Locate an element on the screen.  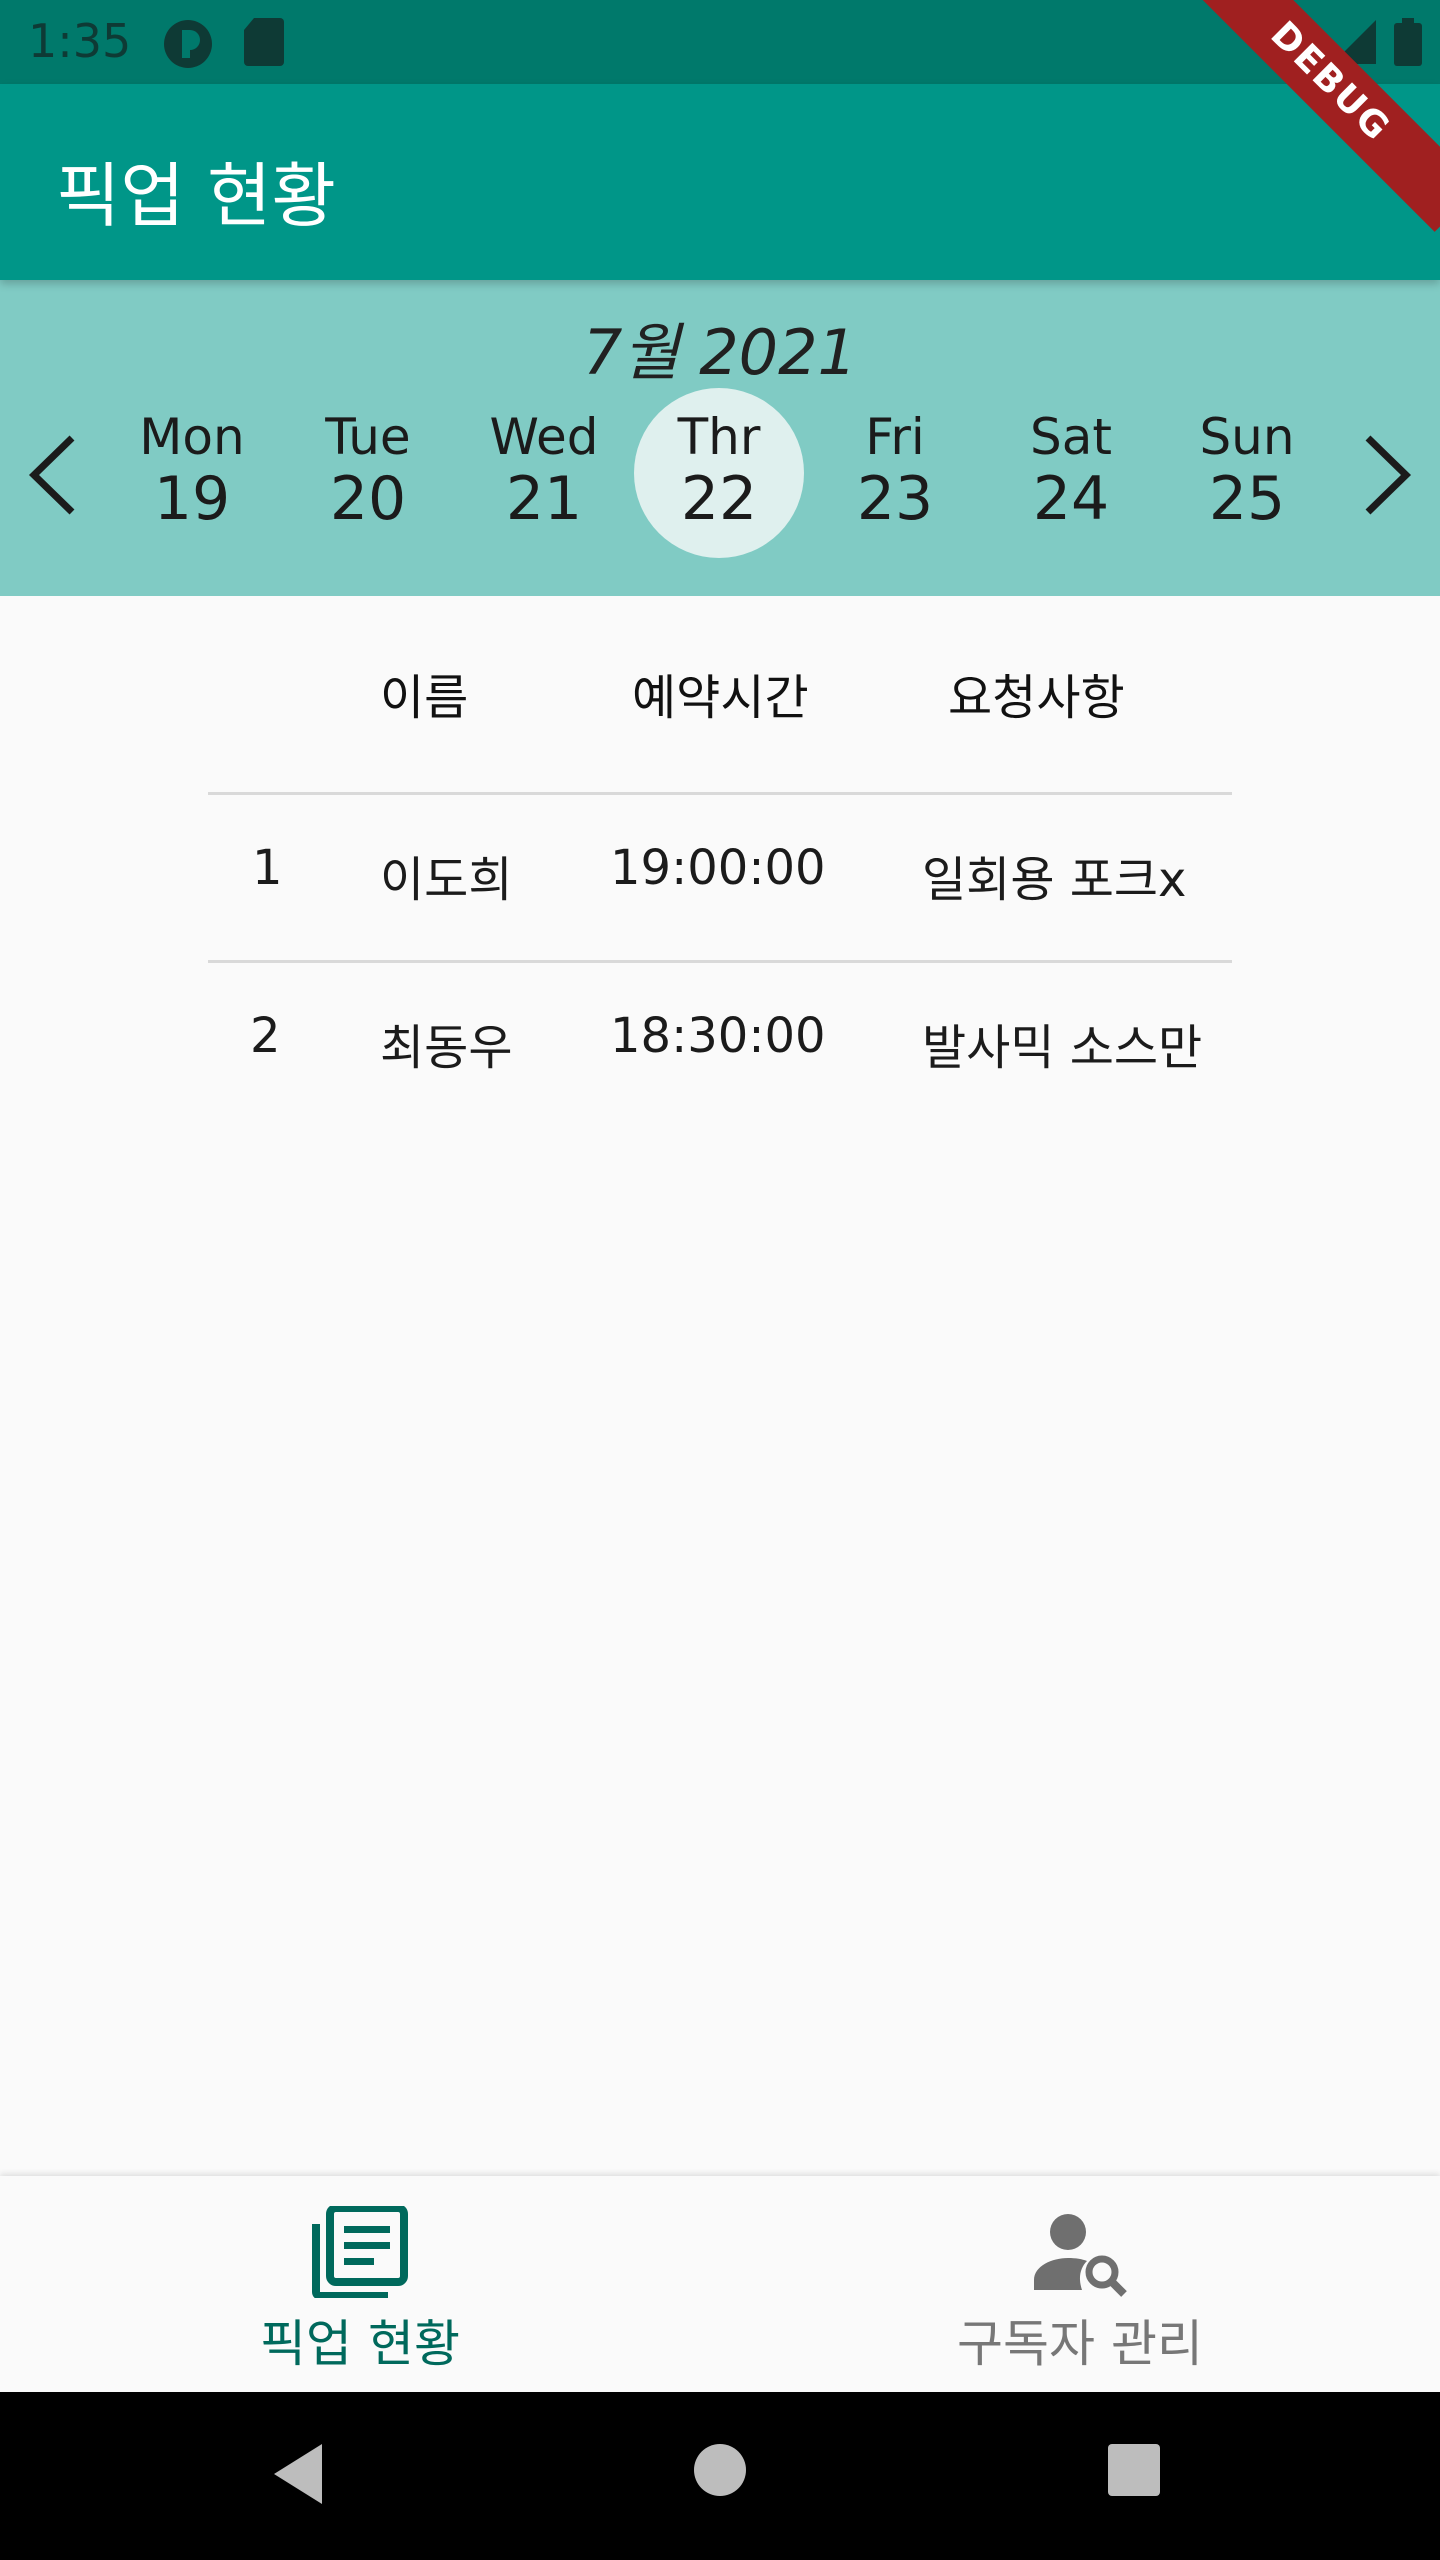
previous-week-button is located at coordinates (55, 475).